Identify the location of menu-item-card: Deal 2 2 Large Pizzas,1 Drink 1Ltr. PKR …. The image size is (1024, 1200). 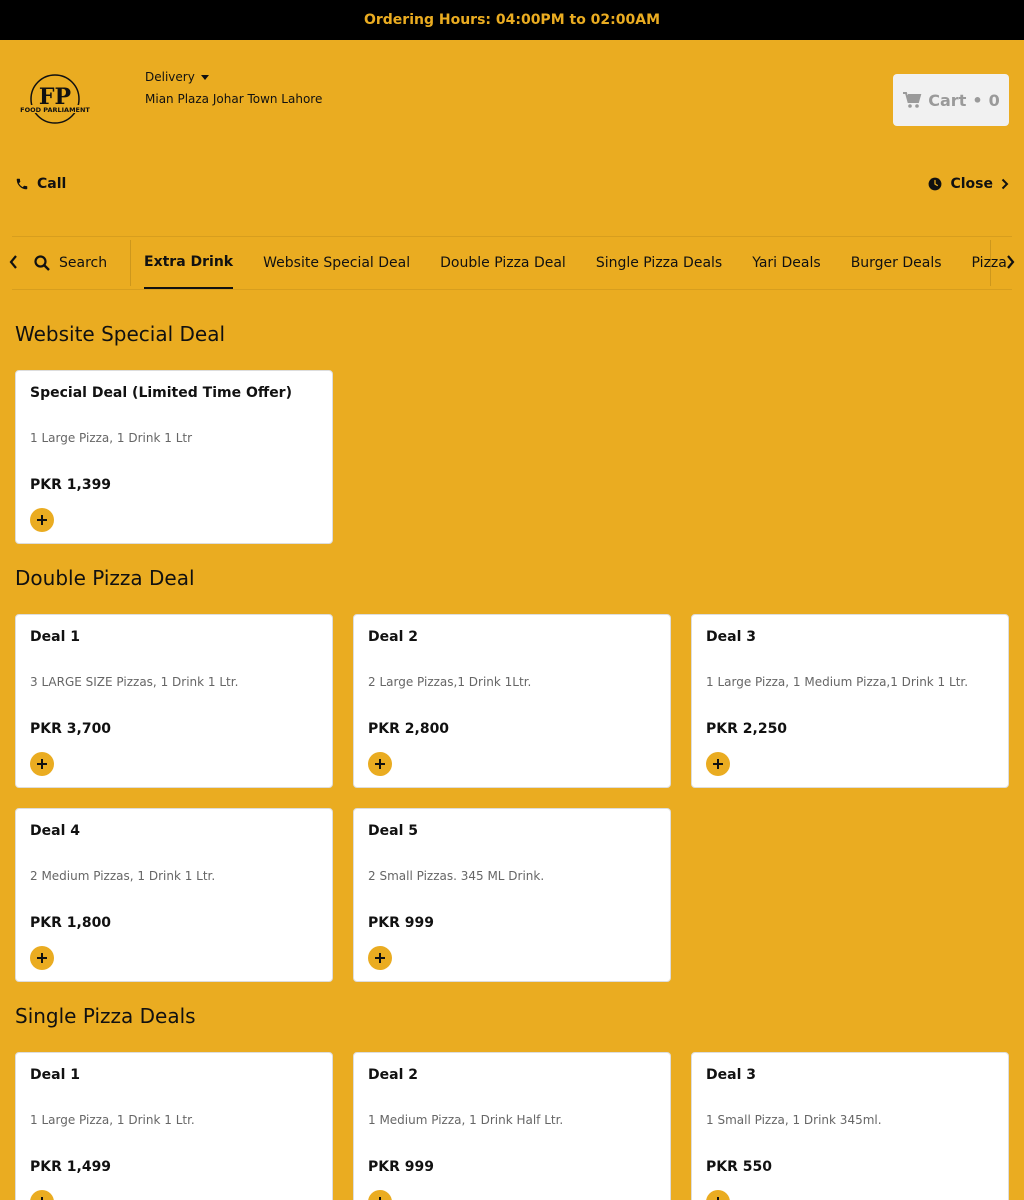
(512, 701).